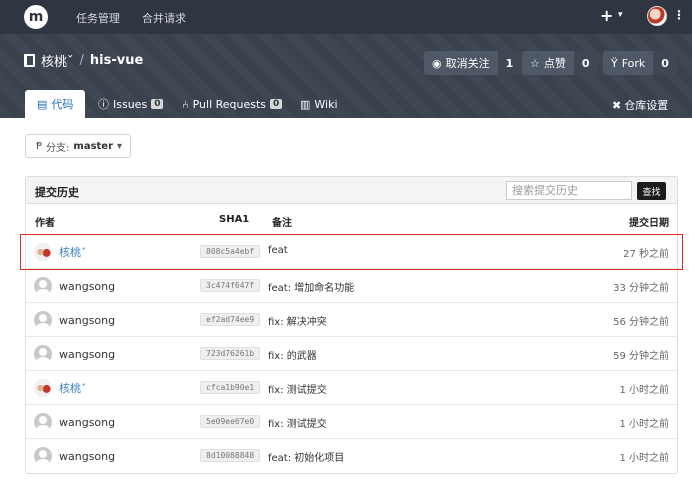  I want to click on tab-issues: ⓘ Issues 0, so click(130, 104).